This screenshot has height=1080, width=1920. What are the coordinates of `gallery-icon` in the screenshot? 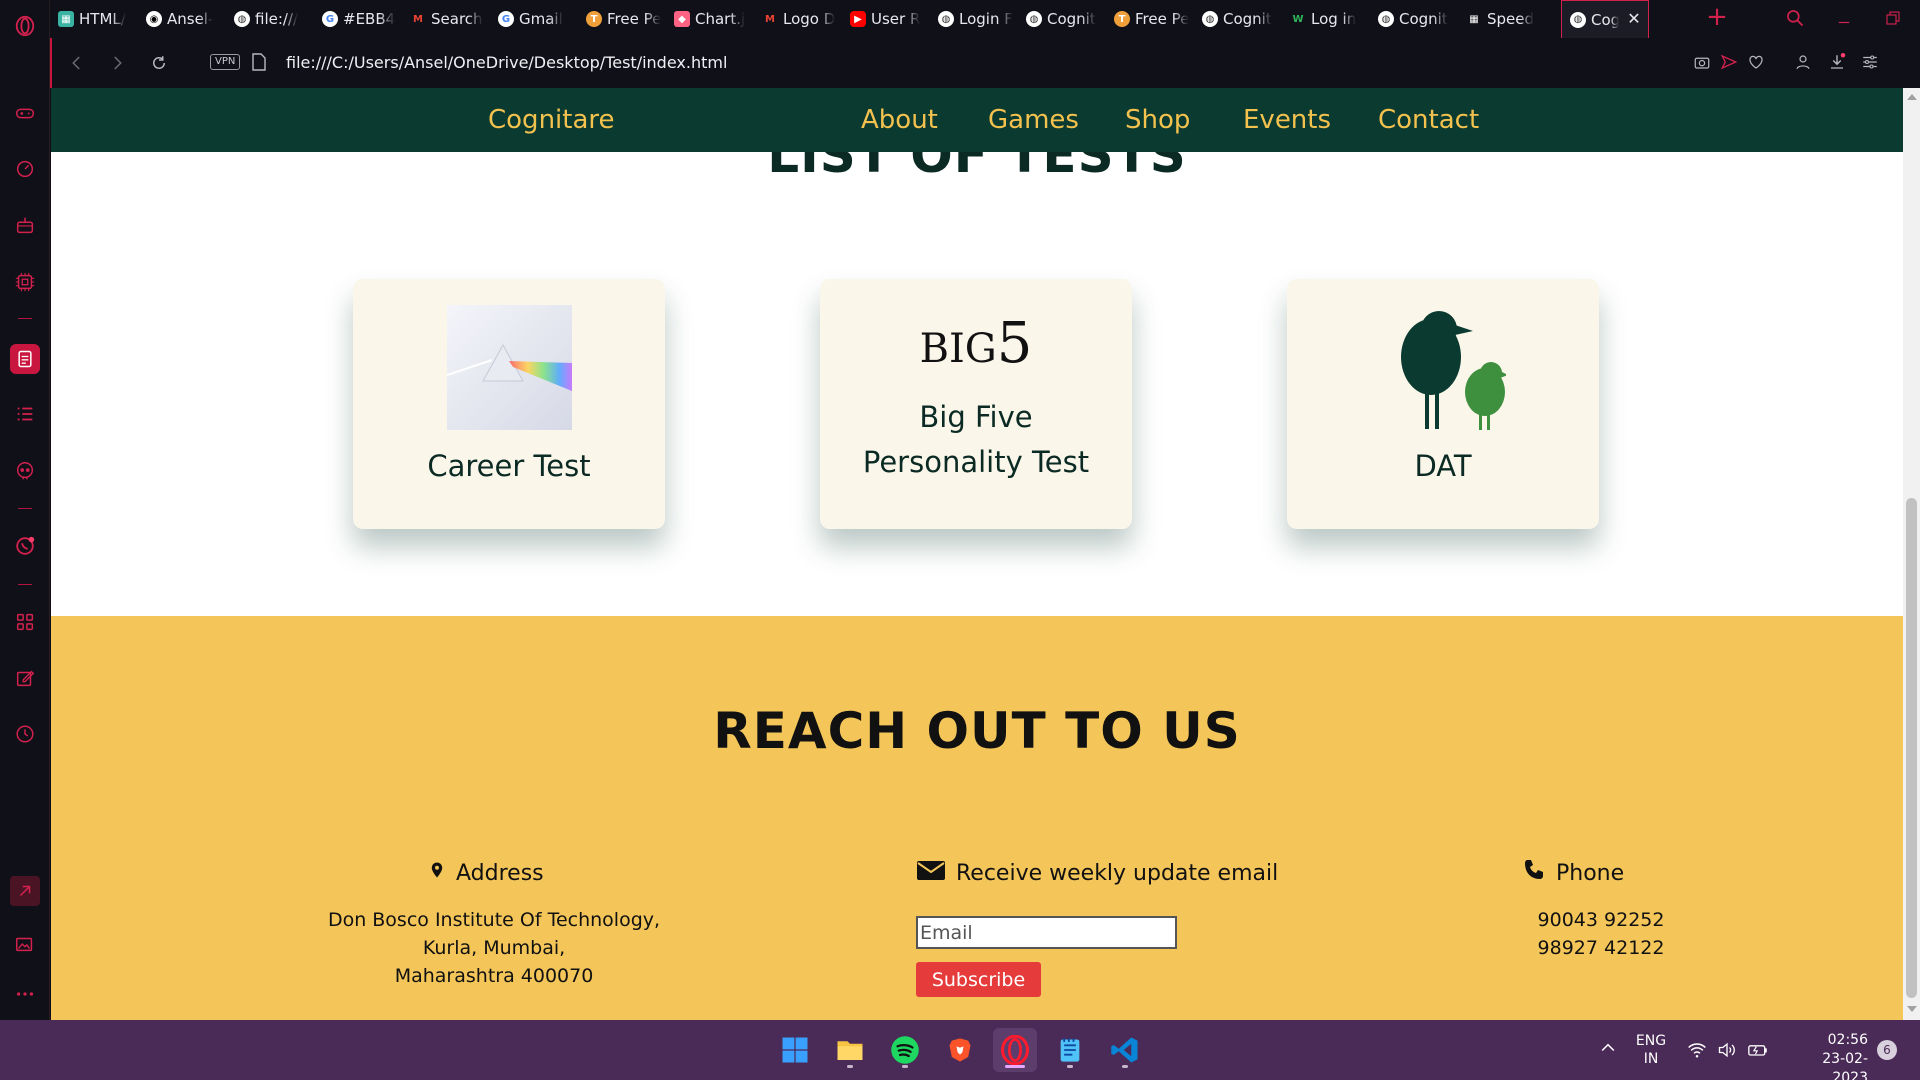 It's located at (25, 944).